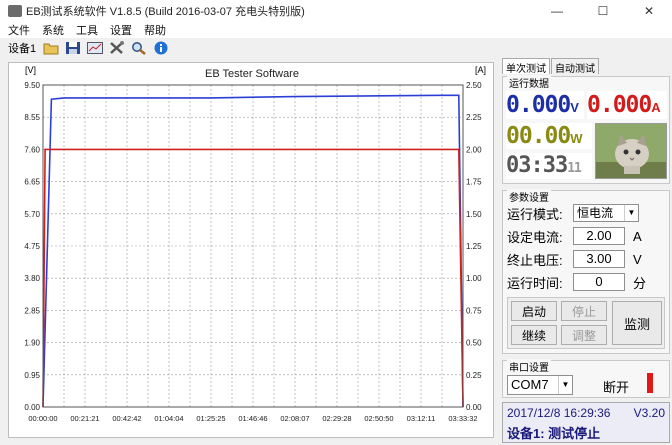  I want to click on y-tick-left: 9.50, so click(32, 85).